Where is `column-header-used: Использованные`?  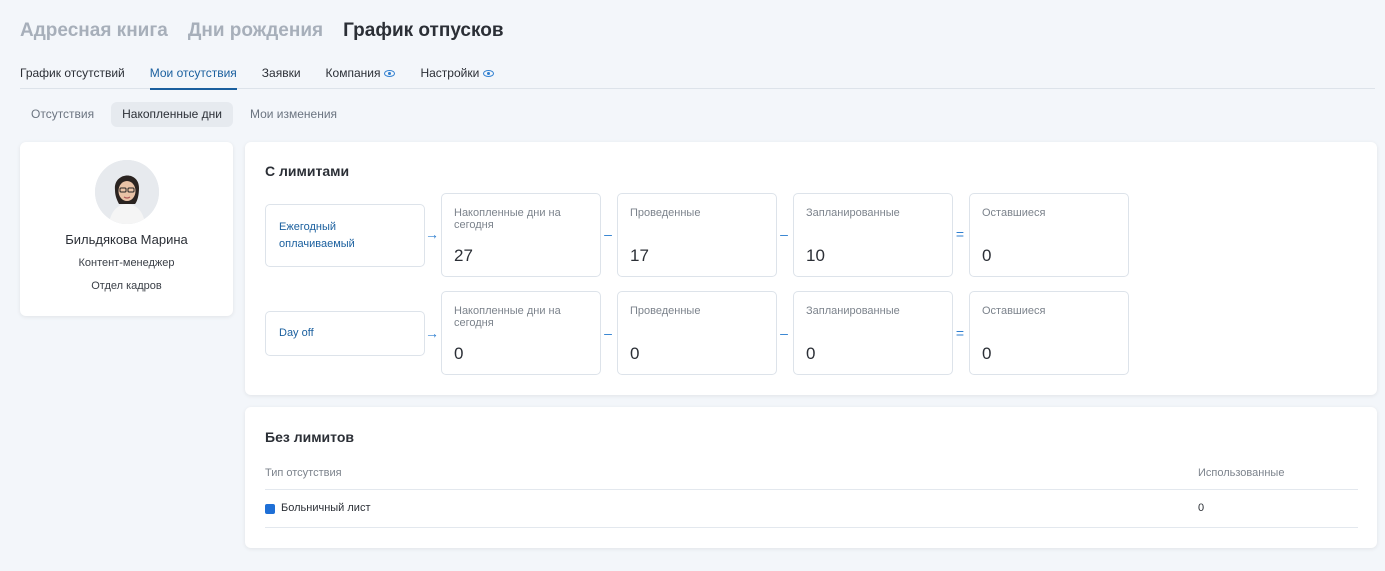 column-header-used: Использованные is located at coordinates (1241, 473).